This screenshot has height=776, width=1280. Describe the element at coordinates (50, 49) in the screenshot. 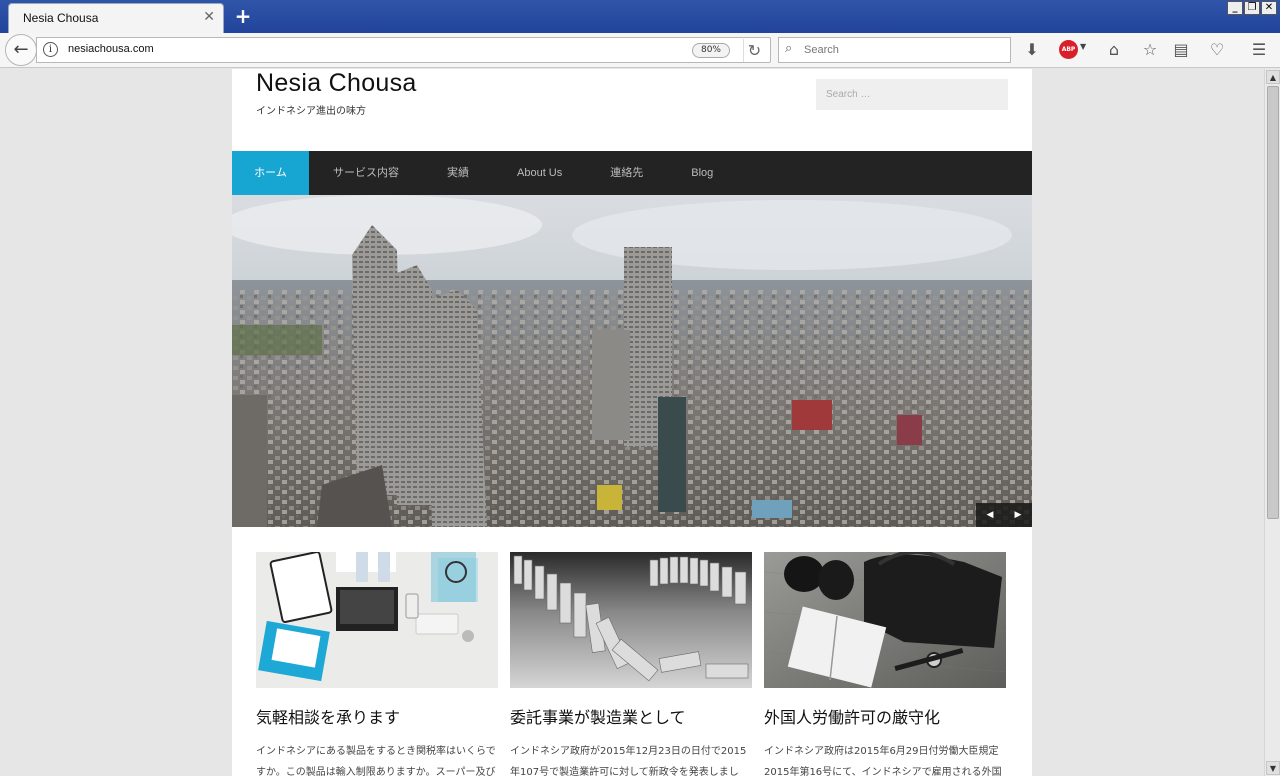

I see `site-info-icon: i` at that location.